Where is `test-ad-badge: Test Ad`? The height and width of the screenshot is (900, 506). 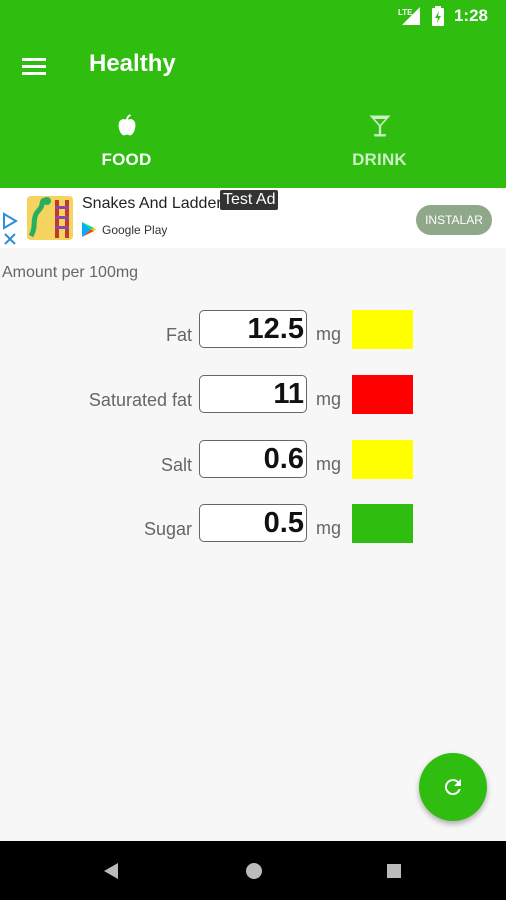
test-ad-badge: Test Ad is located at coordinates (249, 200).